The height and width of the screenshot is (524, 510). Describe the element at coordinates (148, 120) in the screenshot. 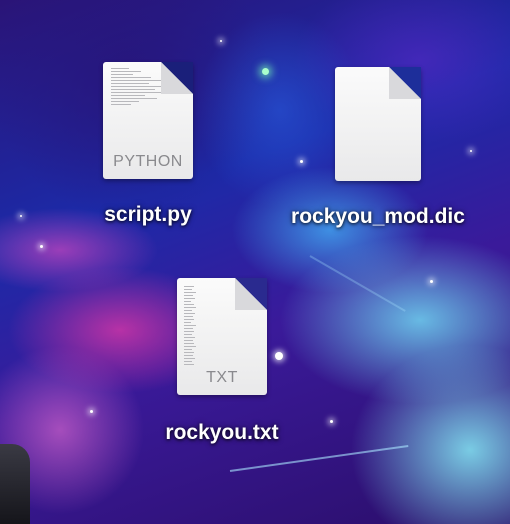

I see `python-file-icon: PYTHON` at that location.